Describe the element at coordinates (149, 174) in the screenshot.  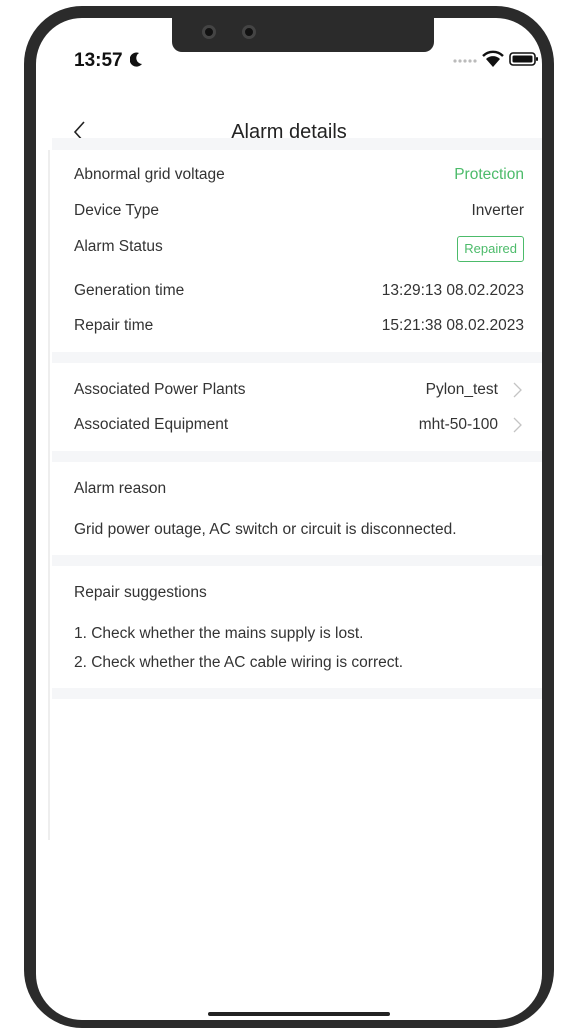
I see `alarm-name: Abnormal grid voltage` at that location.